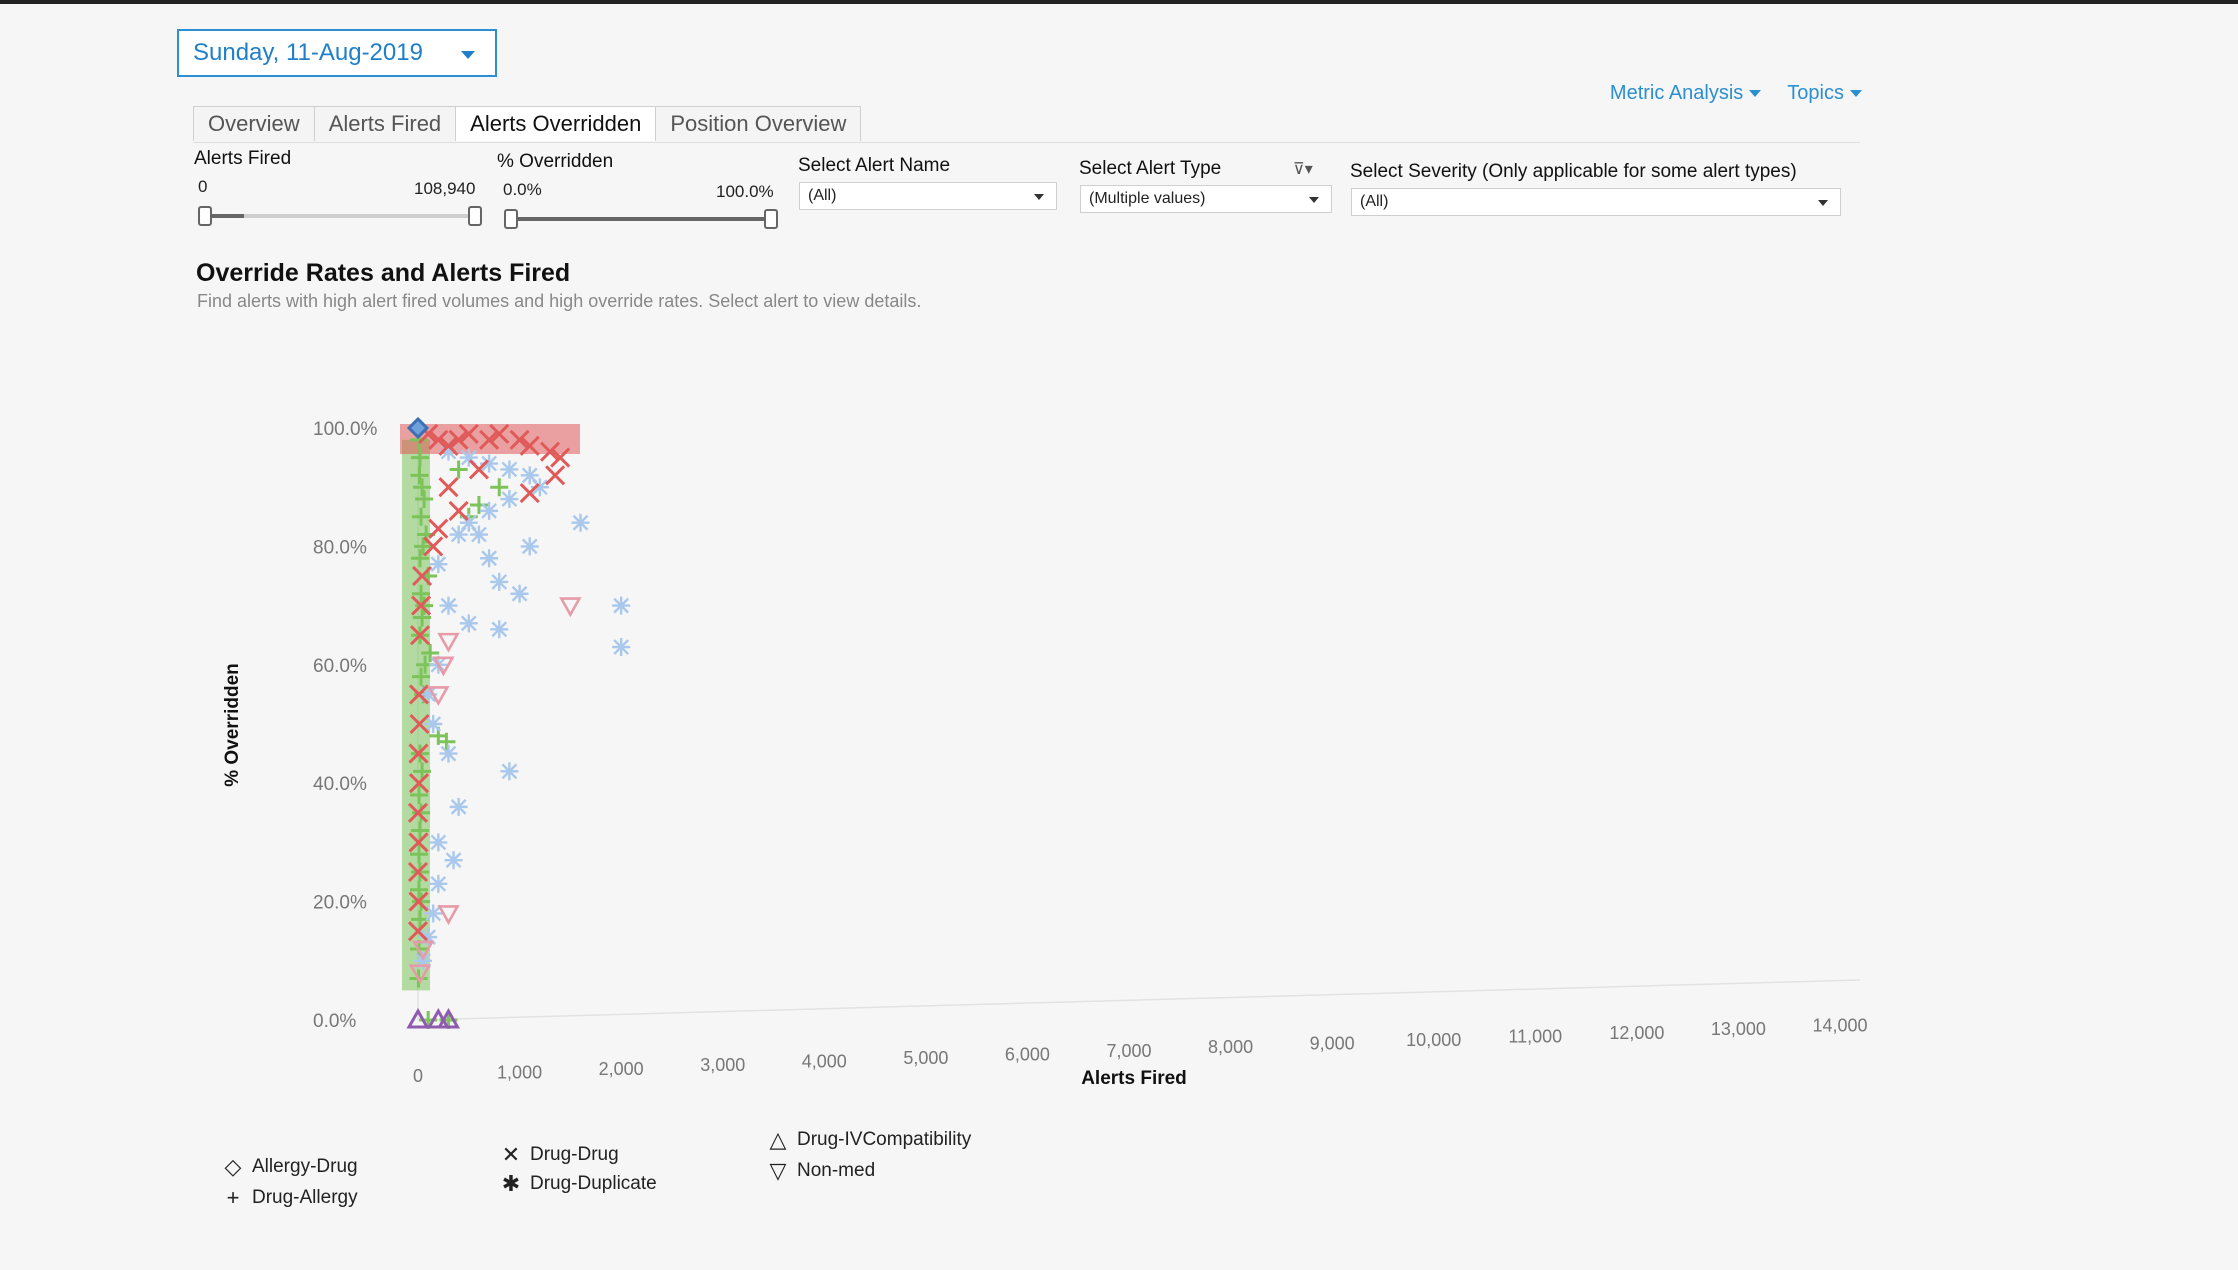 This screenshot has height=1270, width=2238. I want to click on x-icon: ✕, so click(511, 1154).